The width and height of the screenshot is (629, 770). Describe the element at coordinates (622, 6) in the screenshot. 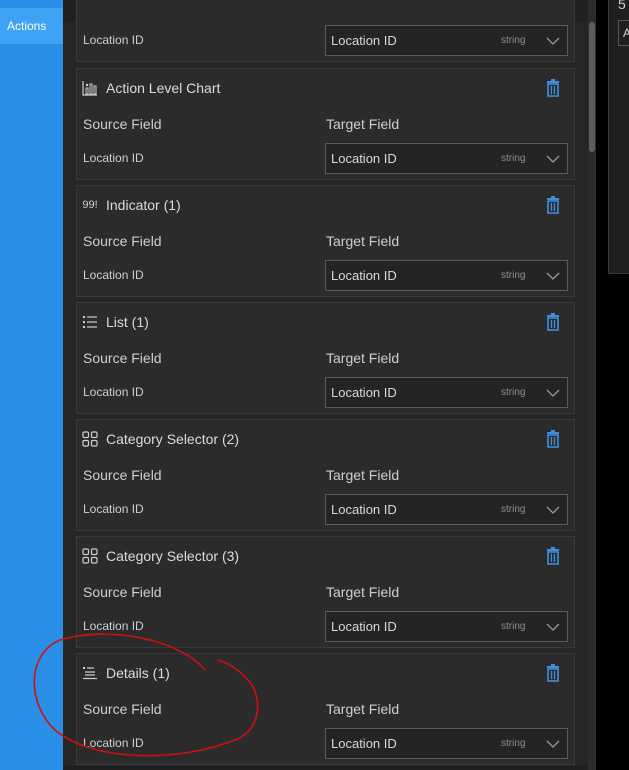

I see `side-panel-heading: 5` at that location.